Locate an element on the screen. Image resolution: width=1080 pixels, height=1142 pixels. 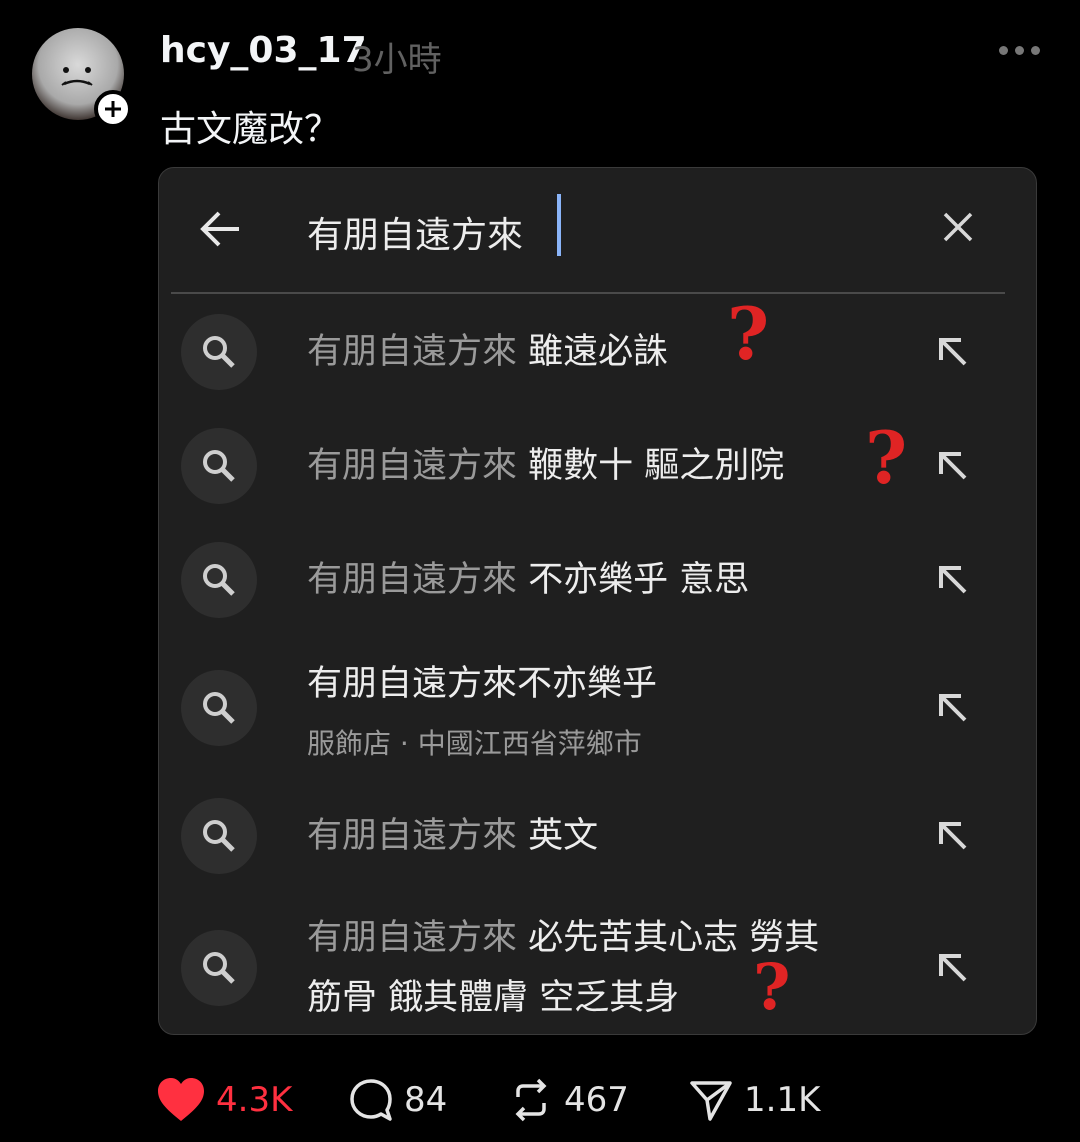
post-timestamp: 3小時 is located at coordinates (397, 60).